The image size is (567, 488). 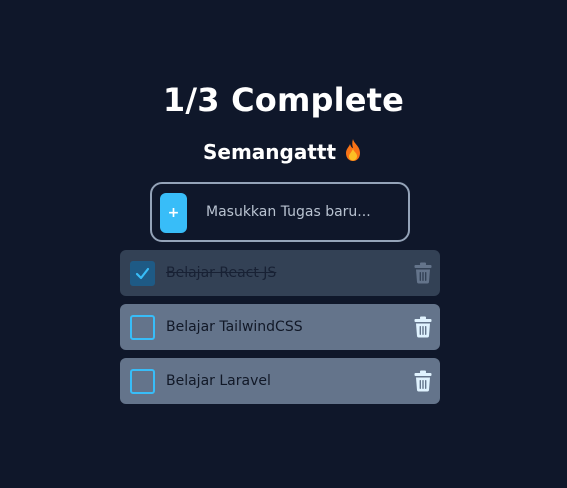 What do you see at coordinates (283, 100) in the screenshot?
I see `progress-title: 1/3 Complete` at bounding box center [283, 100].